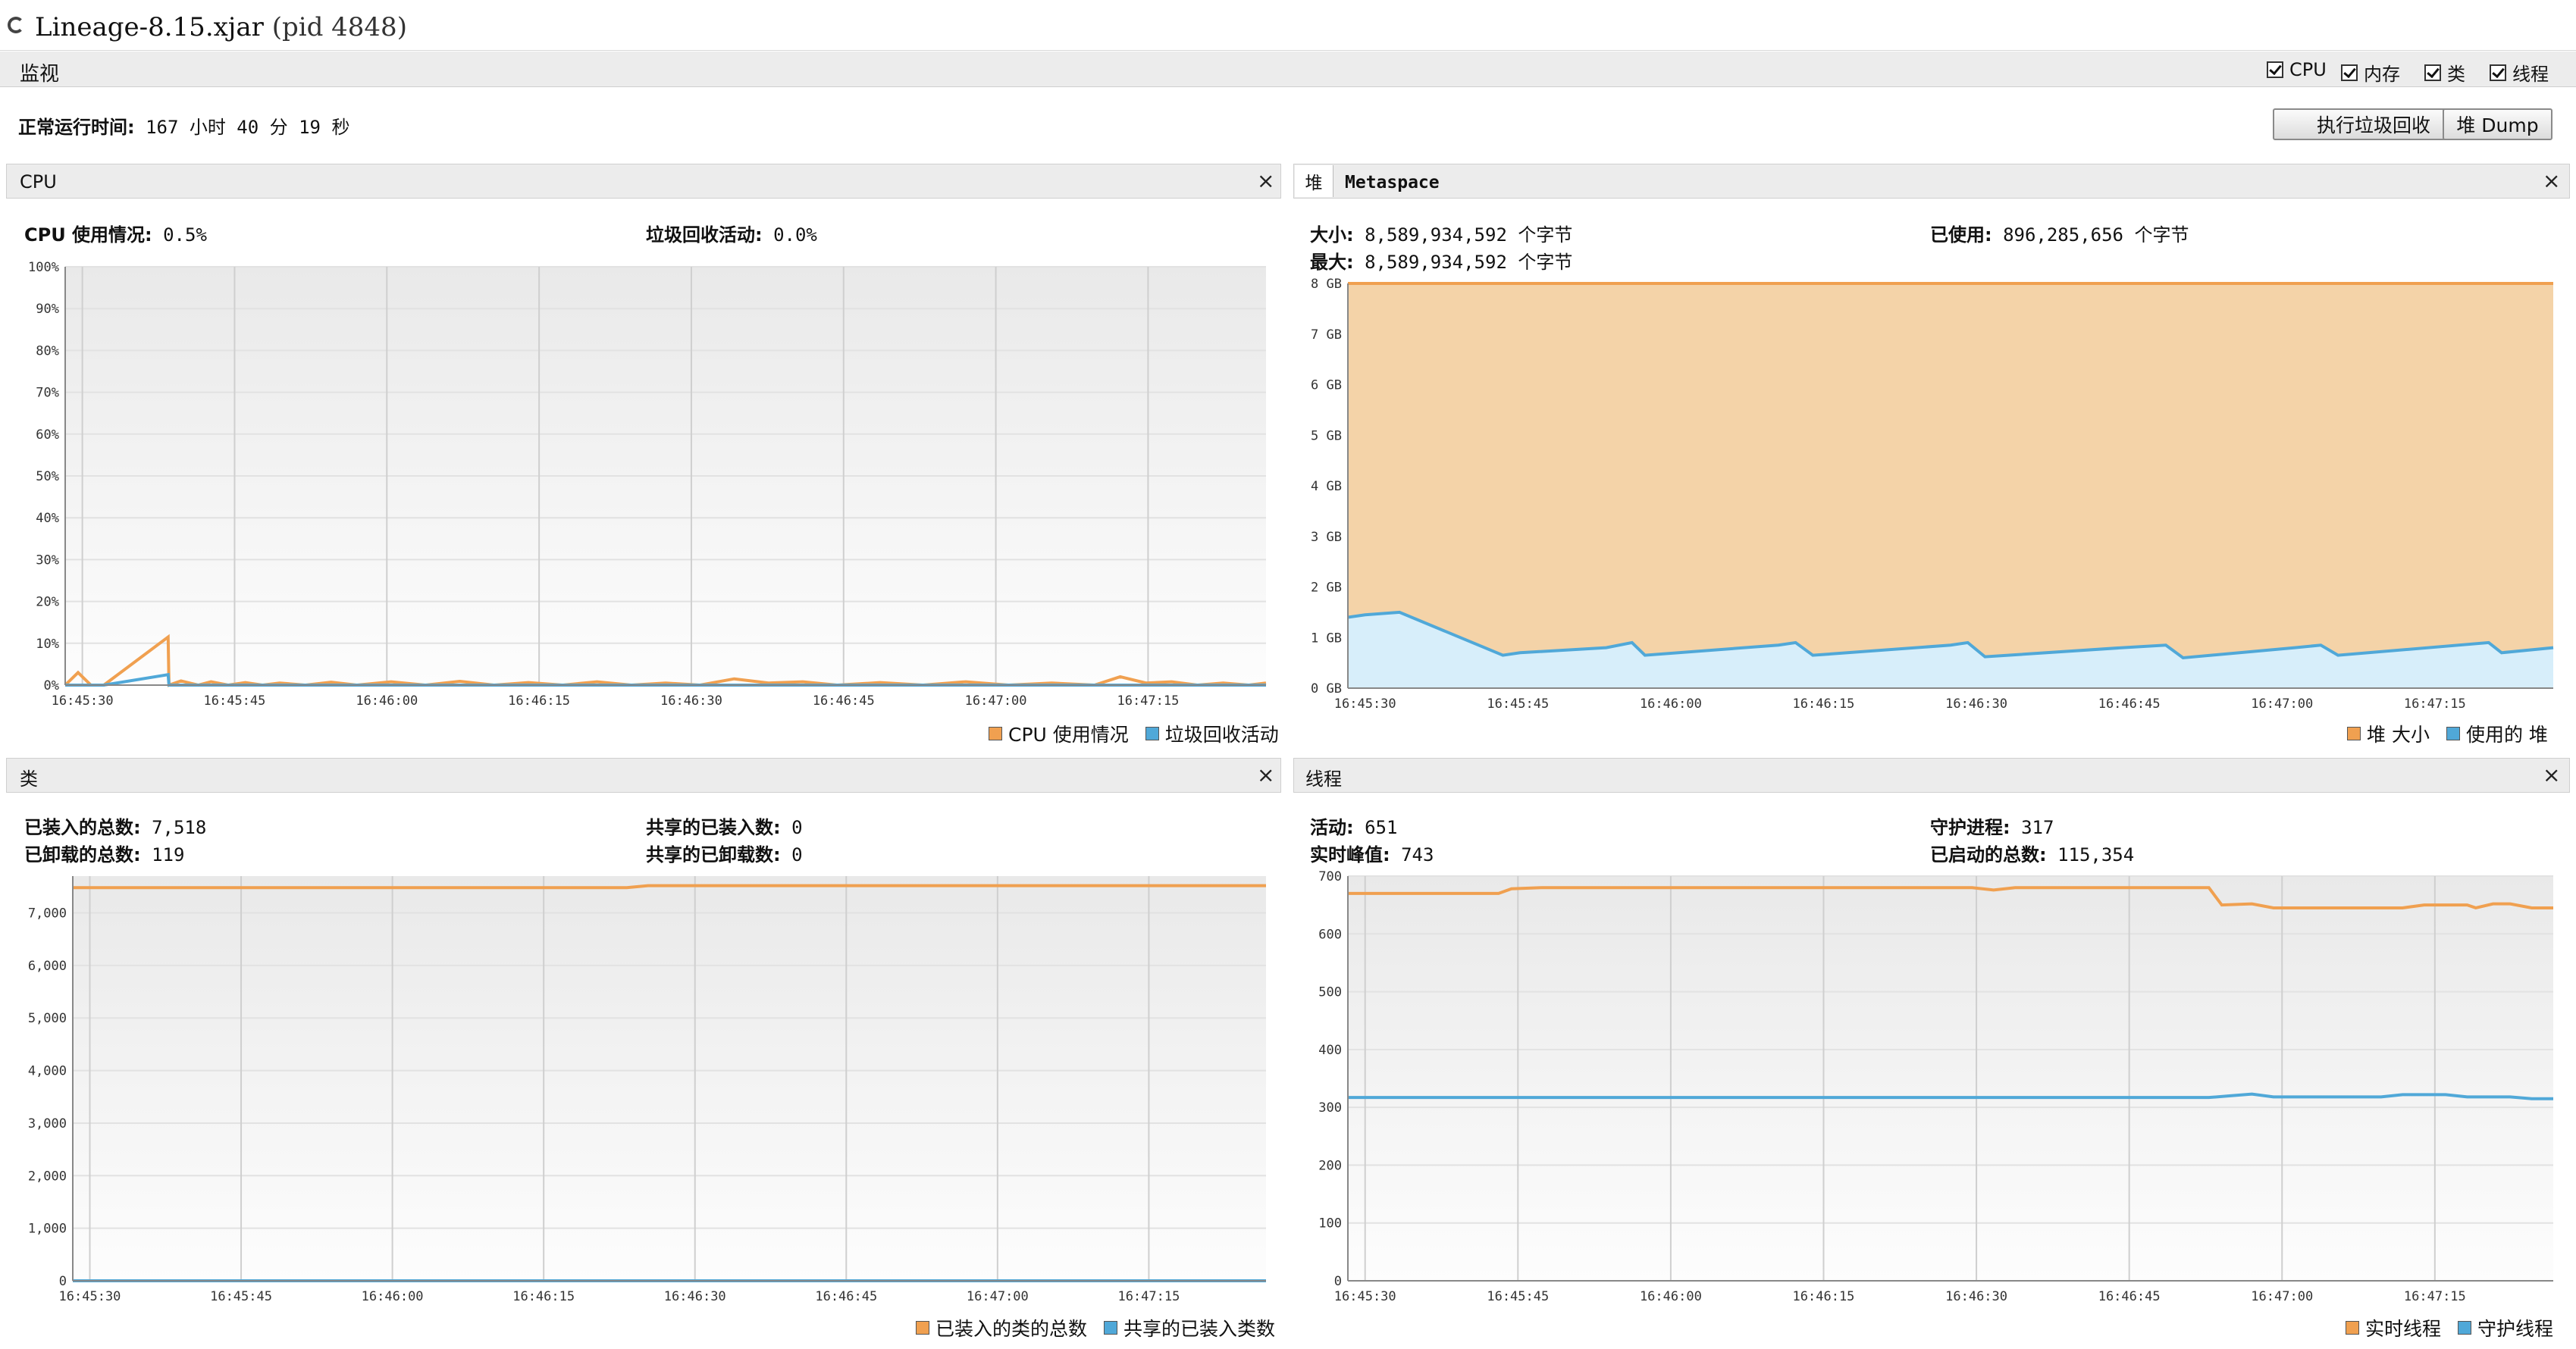  Describe the element at coordinates (248, 128) in the screenshot. I see `uptime-value: 167 小时 40 分 19 秒` at that location.